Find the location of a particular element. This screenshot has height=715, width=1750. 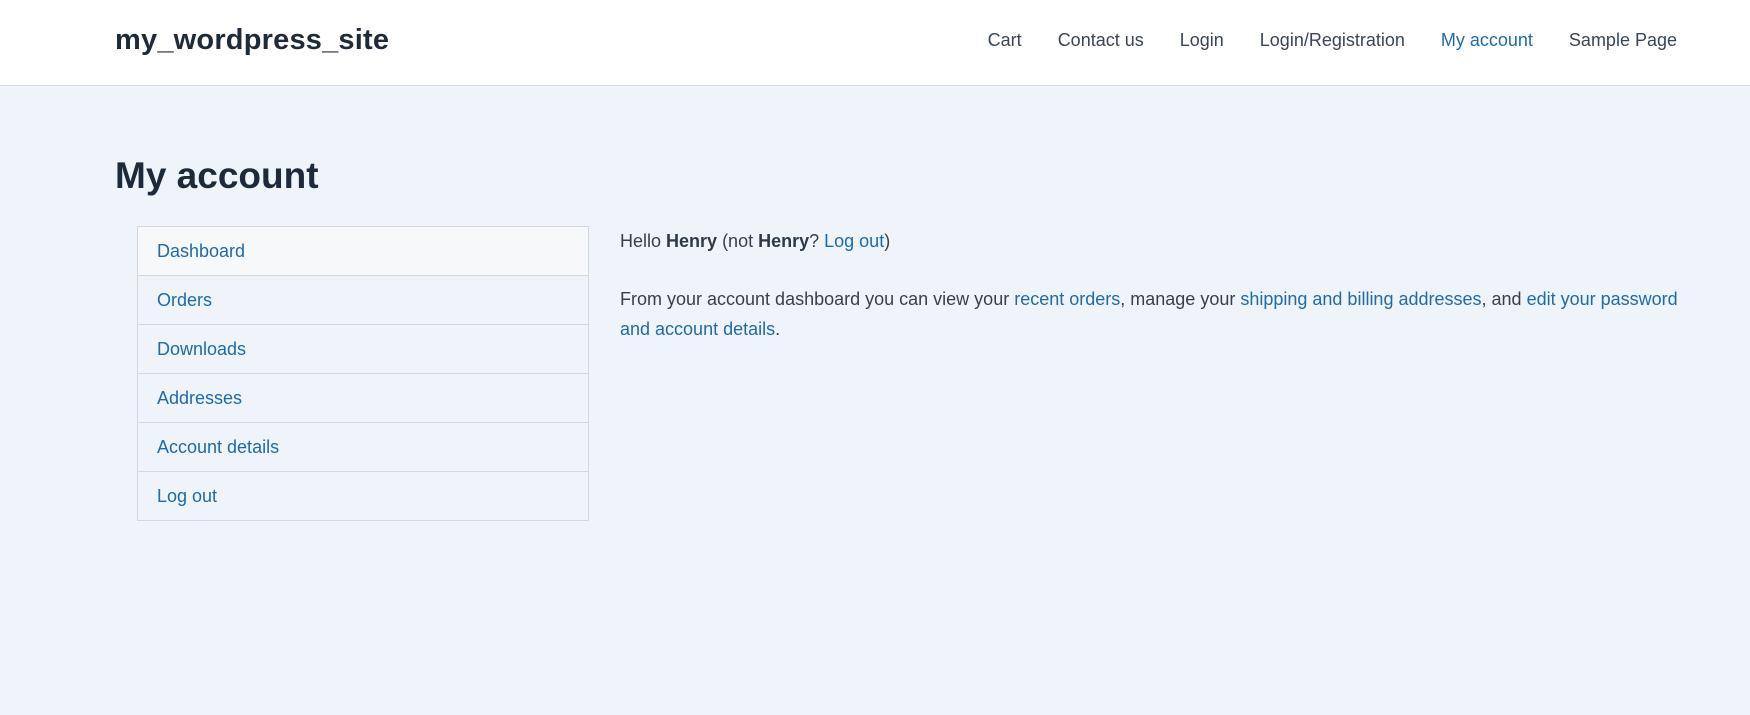

greeting-hello: Hello is located at coordinates (643, 241).